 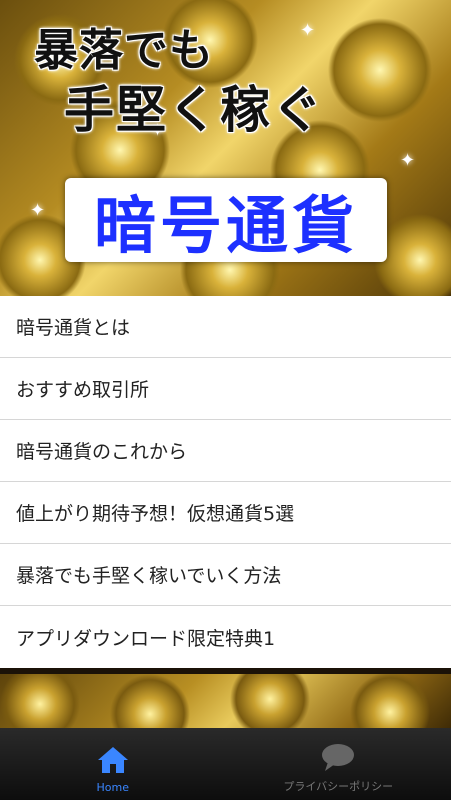 I want to click on coins-decoration, so click(x=225, y=701).